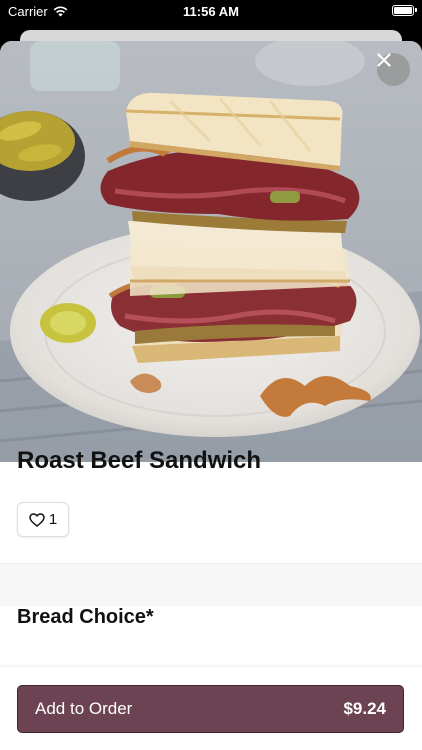 Image resolution: width=422 pixels, height=750 pixels. Describe the element at coordinates (85, 617) in the screenshot. I see `section-title-bread-choice: Bread Choice*` at that location.